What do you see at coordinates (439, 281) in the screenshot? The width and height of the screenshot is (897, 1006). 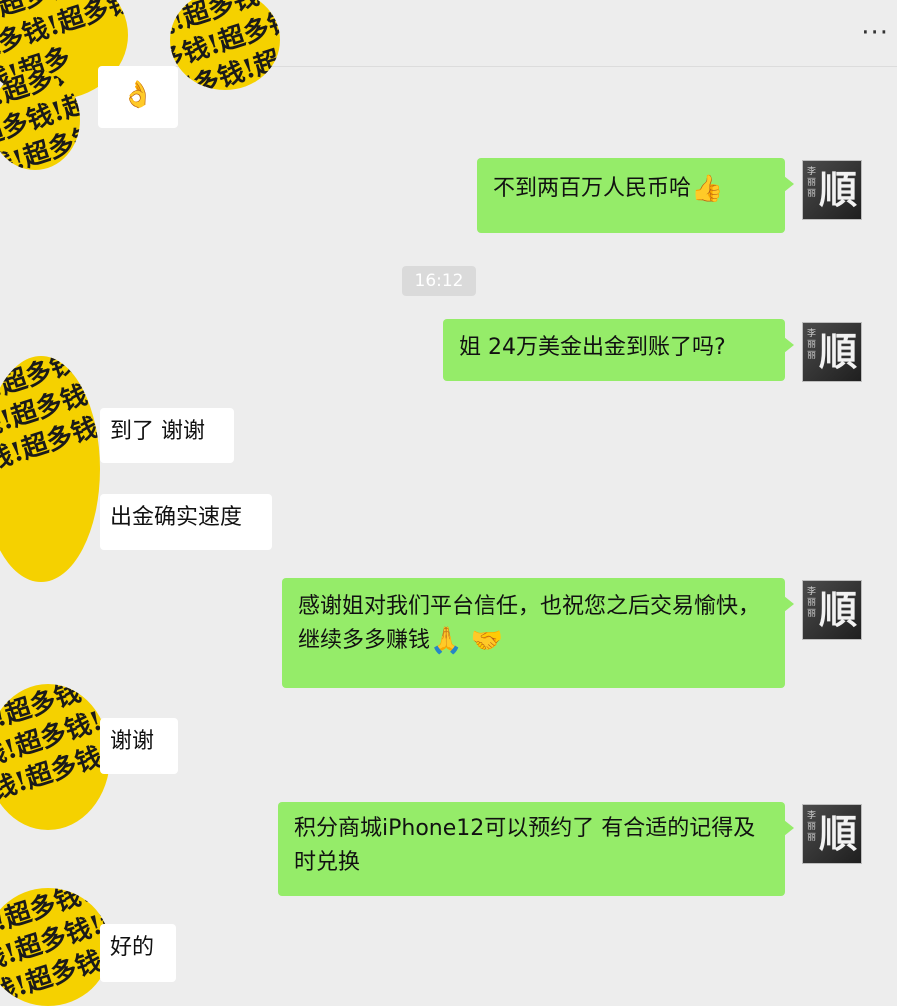 I see `timestamp: 16:12` at bounding box center [439, 281].